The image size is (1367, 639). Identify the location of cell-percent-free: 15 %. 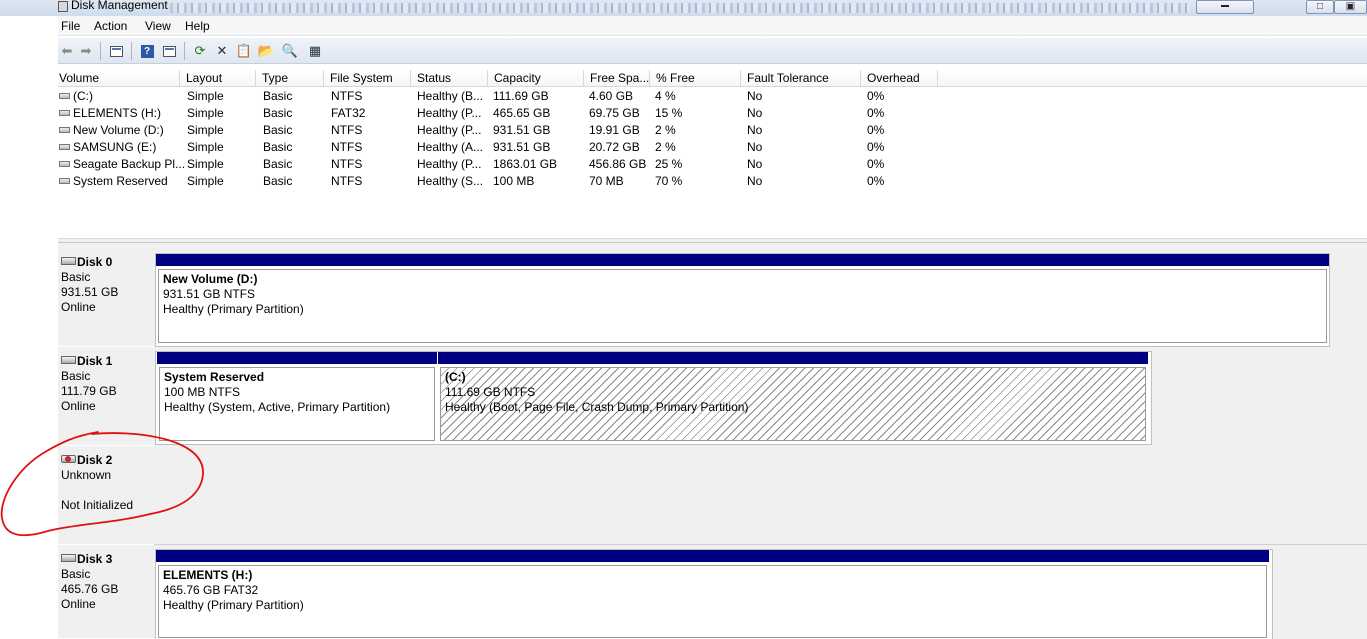
(669, 113).